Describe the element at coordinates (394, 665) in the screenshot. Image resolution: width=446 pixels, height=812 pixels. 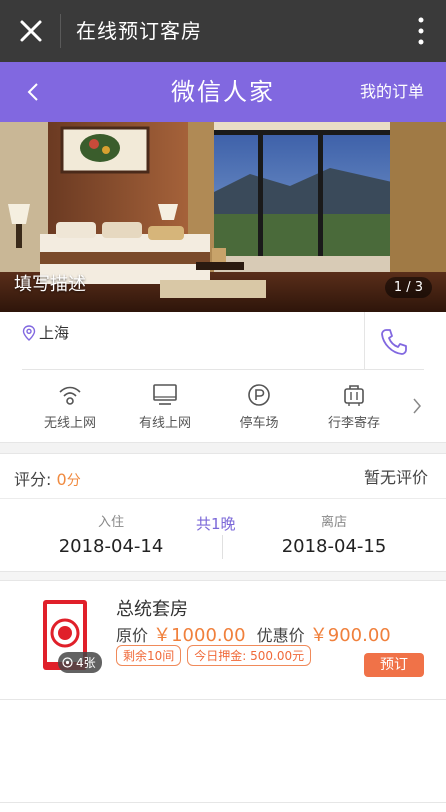
I see `book-button: 预订` at that location.